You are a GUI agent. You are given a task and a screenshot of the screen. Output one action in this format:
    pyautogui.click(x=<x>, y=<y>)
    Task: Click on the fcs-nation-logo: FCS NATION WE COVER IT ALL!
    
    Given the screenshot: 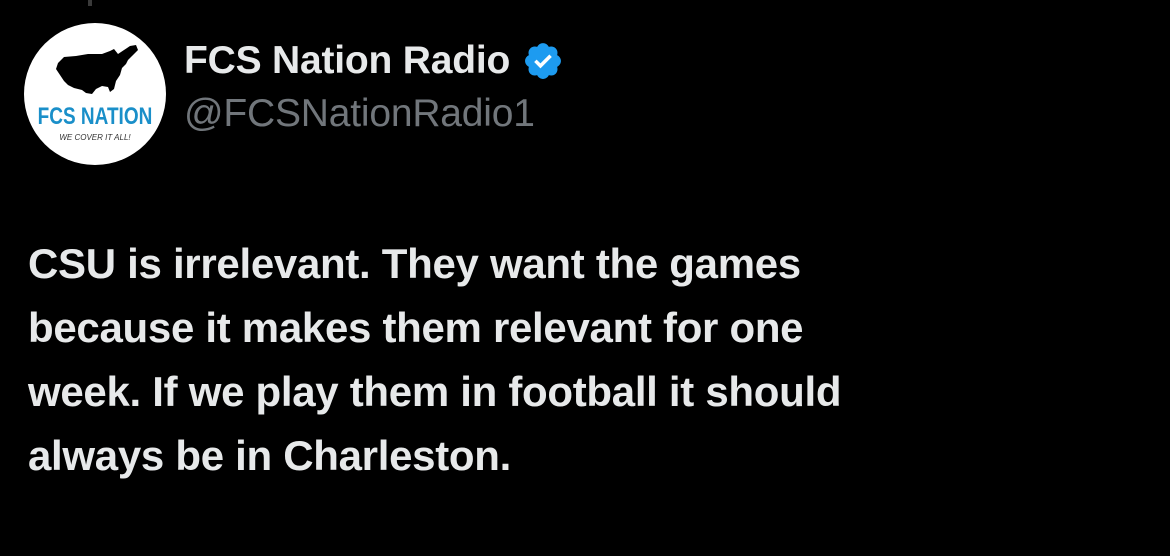 What is the action you would take?
    pyautogui.click(x=95, y=93)
    